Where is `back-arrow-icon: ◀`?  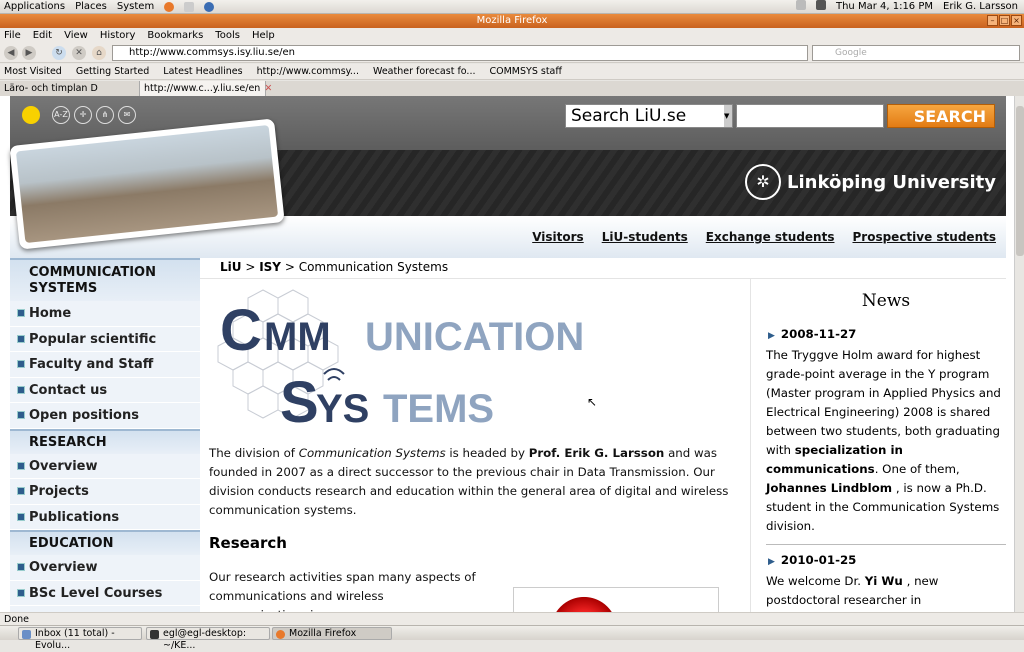 back-arrow-icon: ◀ is located at coordinates (11, 53).